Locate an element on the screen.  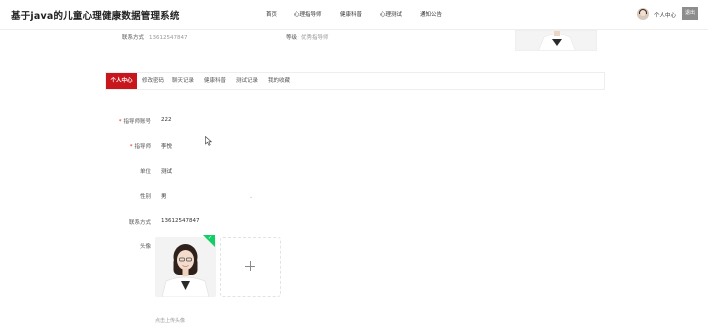
gender-select: 男 is located at coordinates (164, 196).